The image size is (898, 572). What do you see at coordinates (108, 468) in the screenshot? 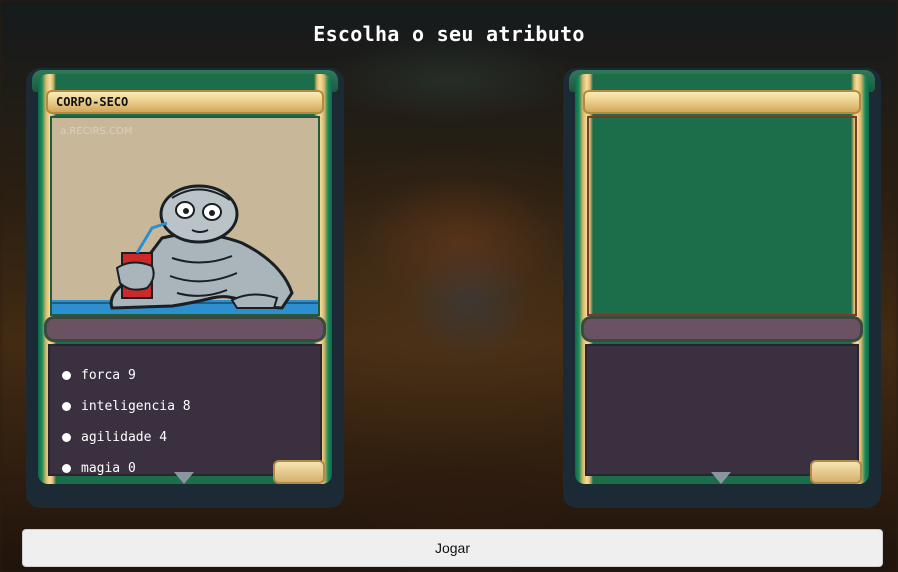
I see `attribute-label: magia 0` at bounding box center [108, 468].